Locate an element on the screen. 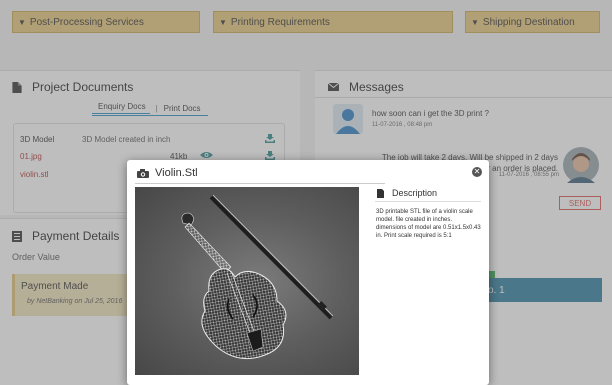  modal-header: Violin.Stl is located at coordinates (167, 173).